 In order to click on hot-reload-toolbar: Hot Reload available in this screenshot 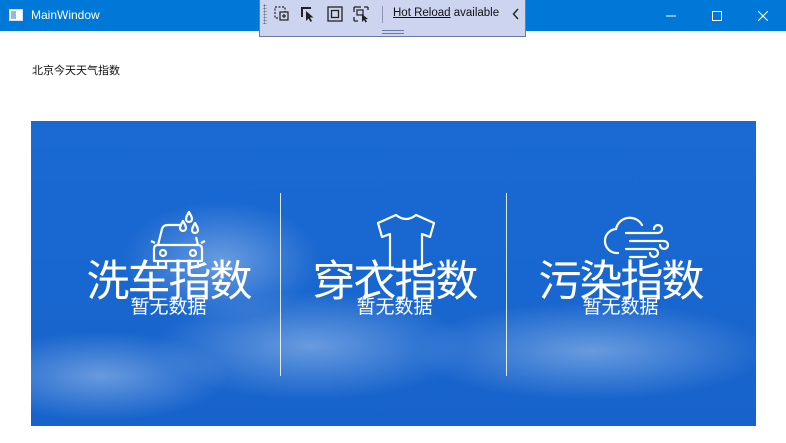, I will do `click(392, 18)`.